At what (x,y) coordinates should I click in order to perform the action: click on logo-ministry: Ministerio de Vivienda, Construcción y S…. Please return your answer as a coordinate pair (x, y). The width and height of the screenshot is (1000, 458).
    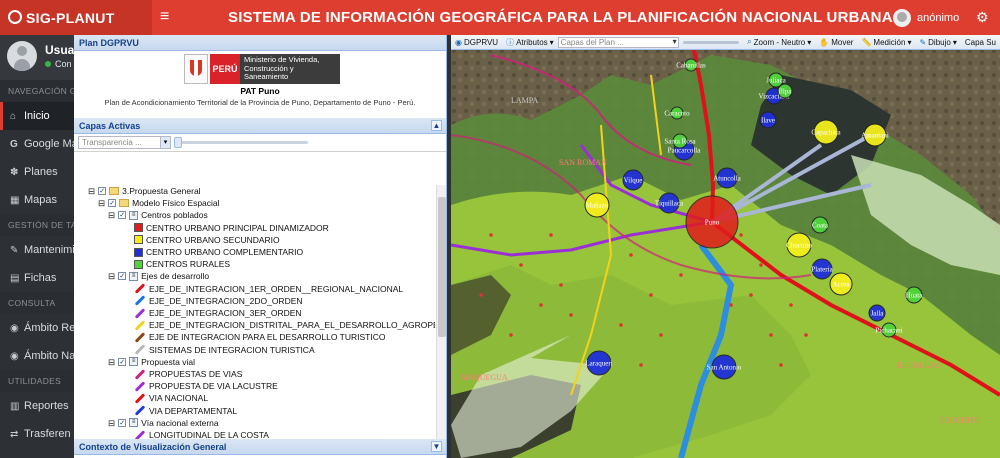
    Looking at the image, I should click on (290, 69).